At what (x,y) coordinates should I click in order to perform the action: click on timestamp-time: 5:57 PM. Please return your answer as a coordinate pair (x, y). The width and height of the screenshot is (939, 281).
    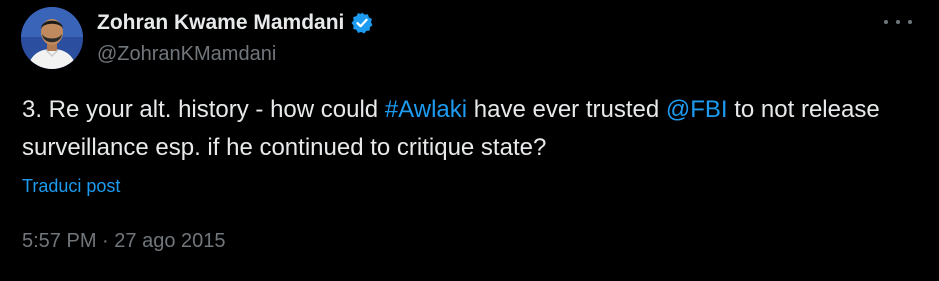
    Looking at the image, I should click on (59, 241).